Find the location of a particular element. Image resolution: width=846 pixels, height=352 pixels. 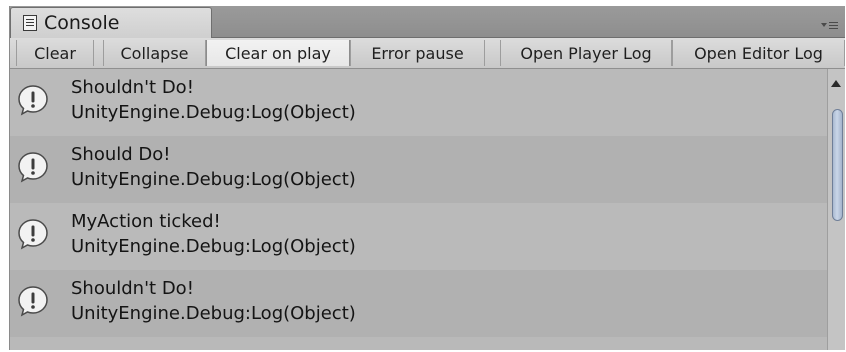

tab-strip: Console is located at coordinates (427, 22).